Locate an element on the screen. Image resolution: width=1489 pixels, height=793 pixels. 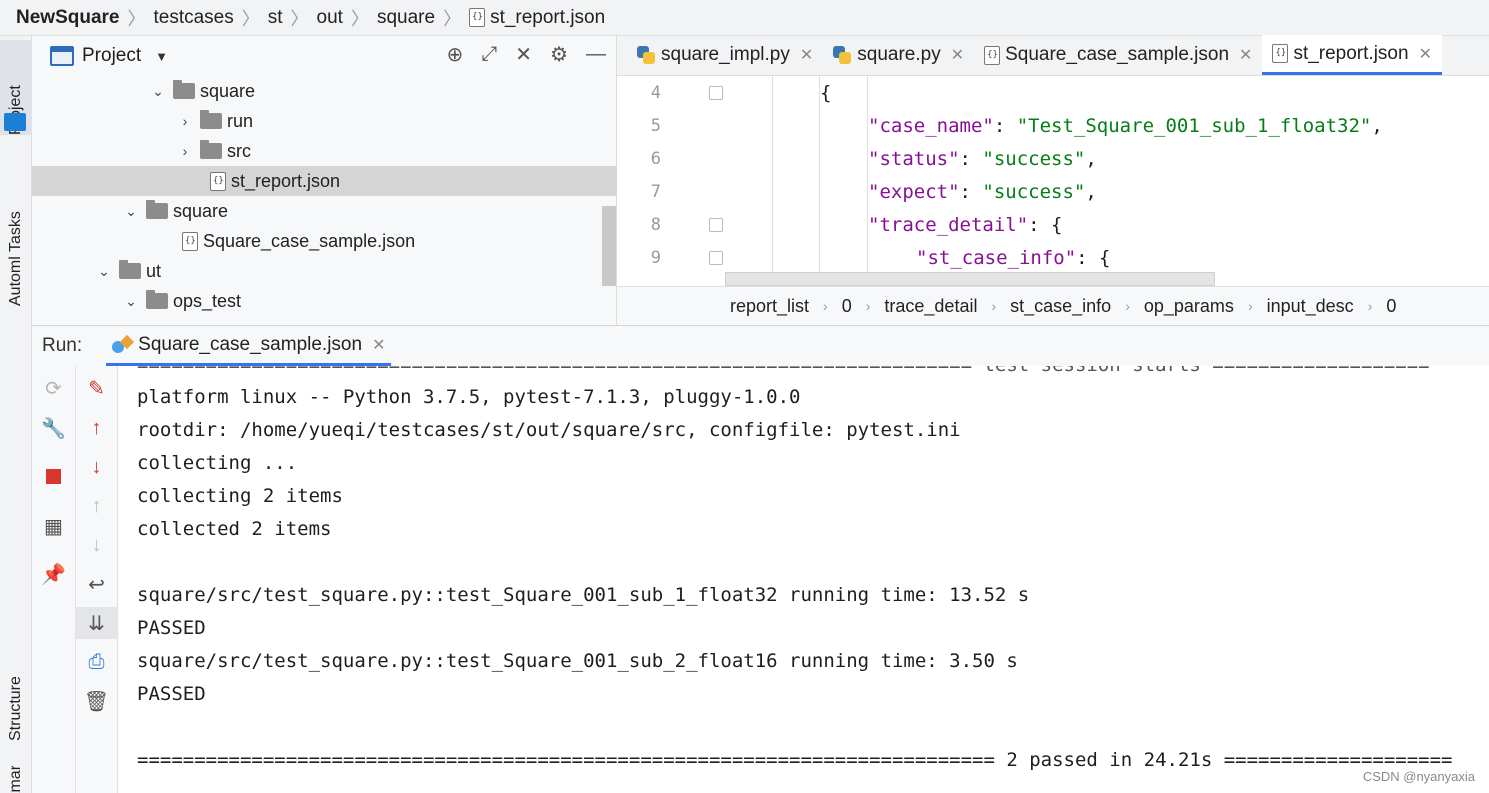
code-line: 7 "expect": "success", is located at coordinates (873, 191).